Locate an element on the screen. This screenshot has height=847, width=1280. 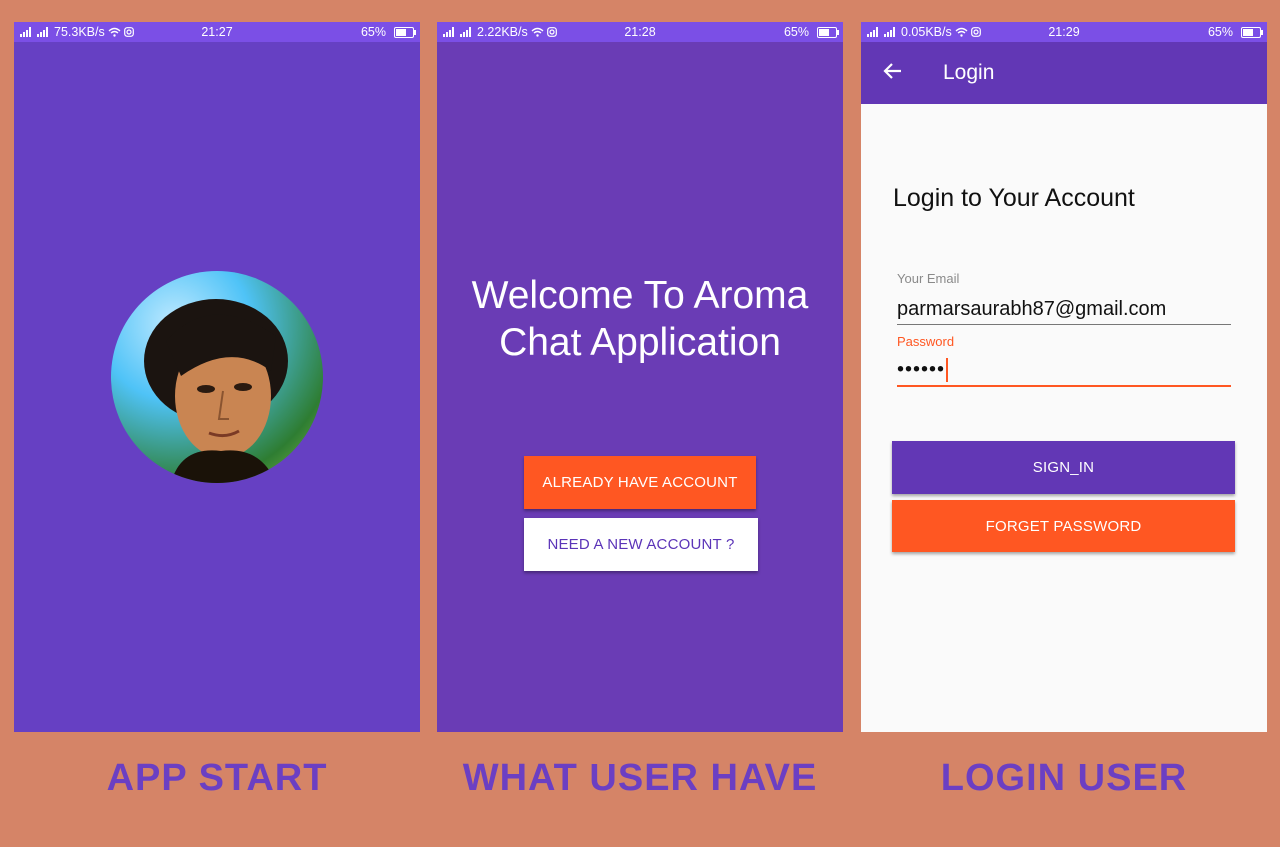
need-new-account-button: NEED A NEW ACCOUNT ? is located at coordinates (641, 544).